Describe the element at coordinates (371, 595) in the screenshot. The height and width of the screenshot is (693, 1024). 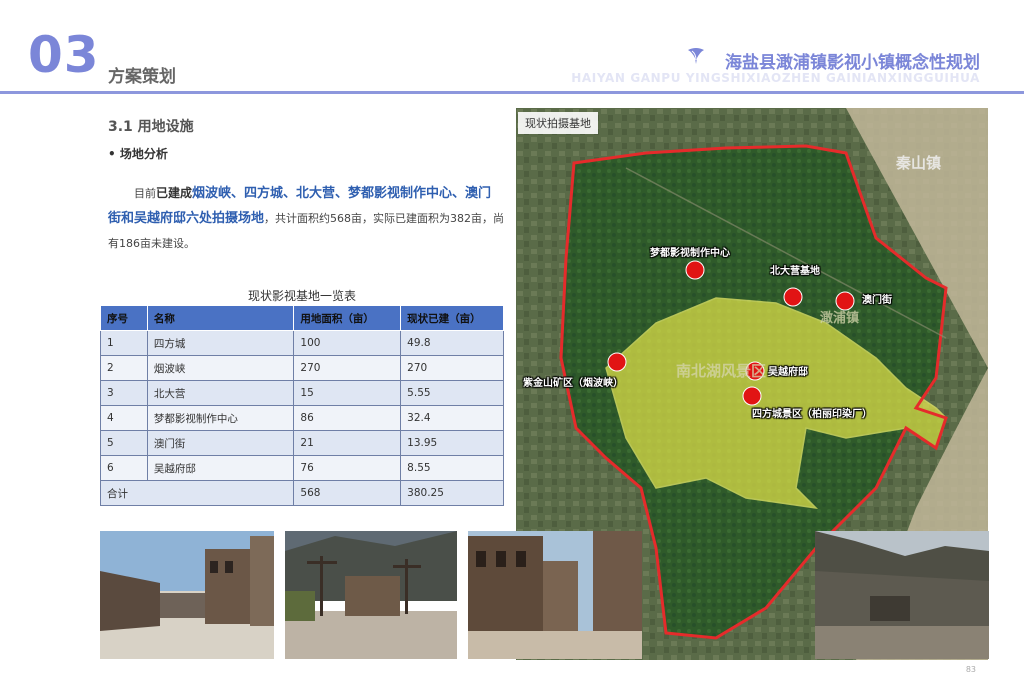
I see `western-town-photo` at that location.